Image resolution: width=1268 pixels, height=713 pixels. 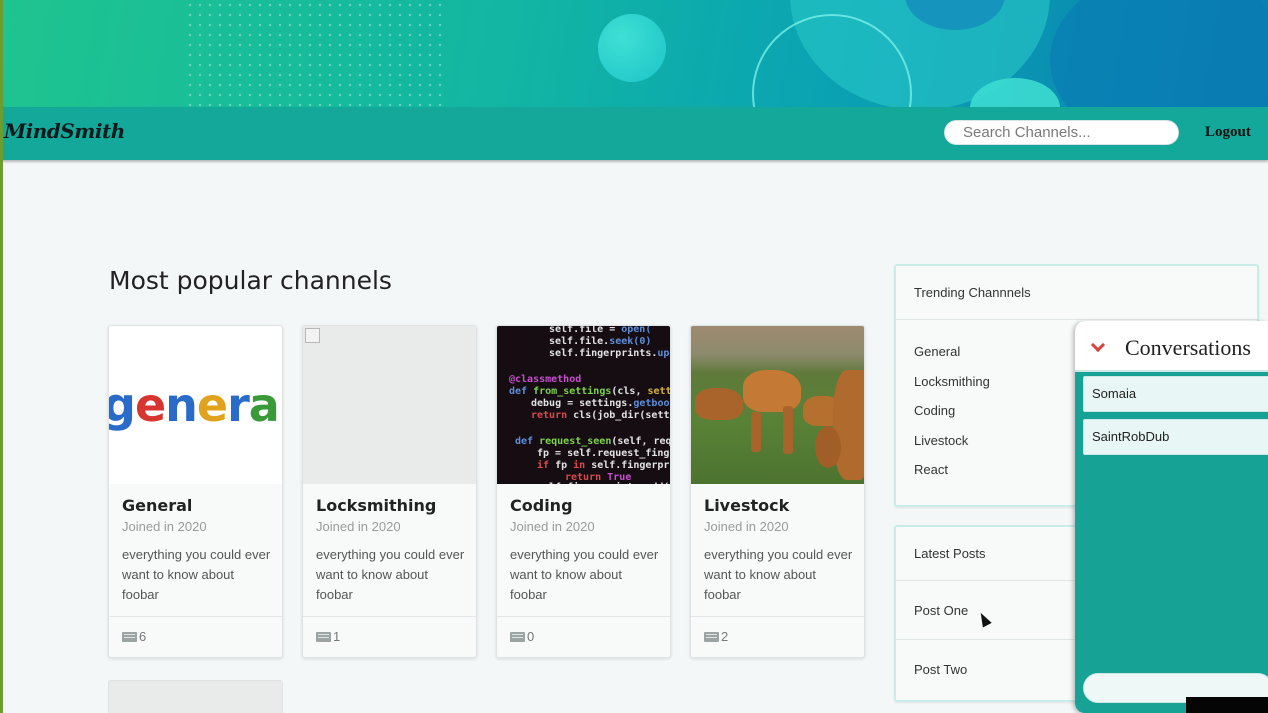 What do you see at coordinates (157, 505) in the screenshot?
I see `channel-name: General` at bounding box center [157, 505].